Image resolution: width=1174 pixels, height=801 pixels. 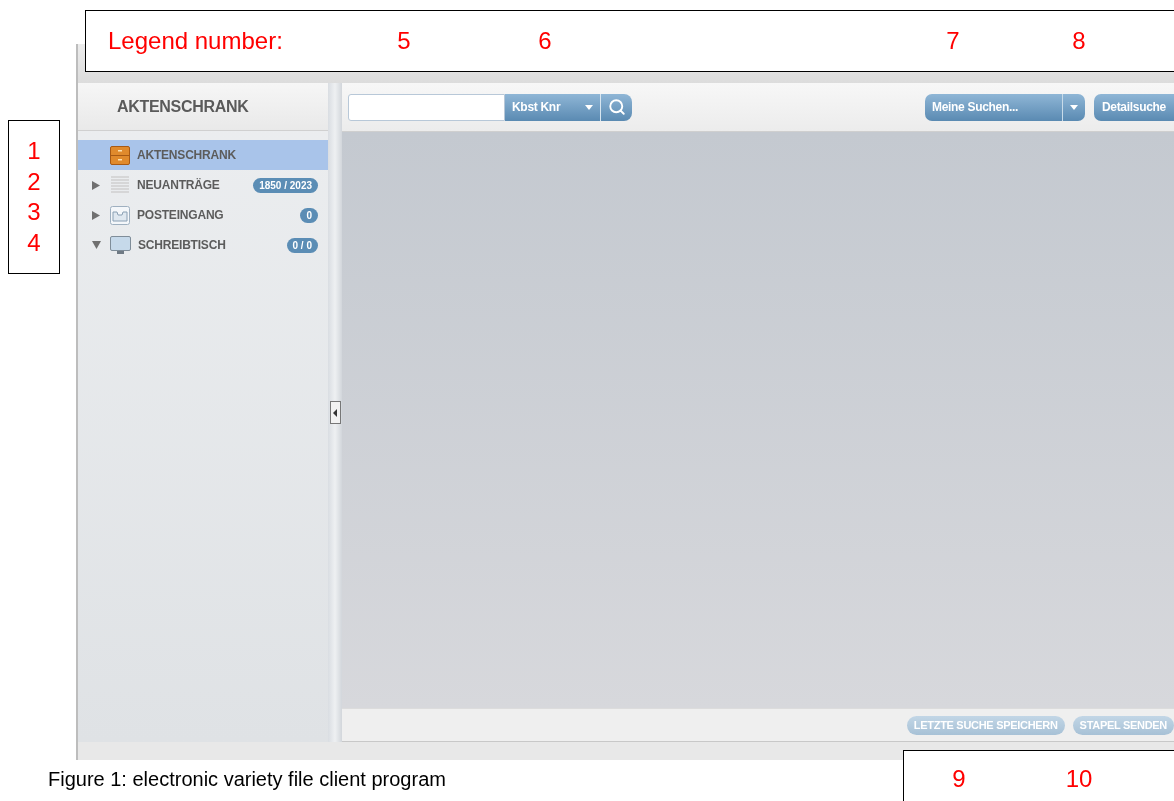 What do you see at coordinates (309, 215) in the screenshot?
I see `count-badge: 0` at bounding box center [309, 215].